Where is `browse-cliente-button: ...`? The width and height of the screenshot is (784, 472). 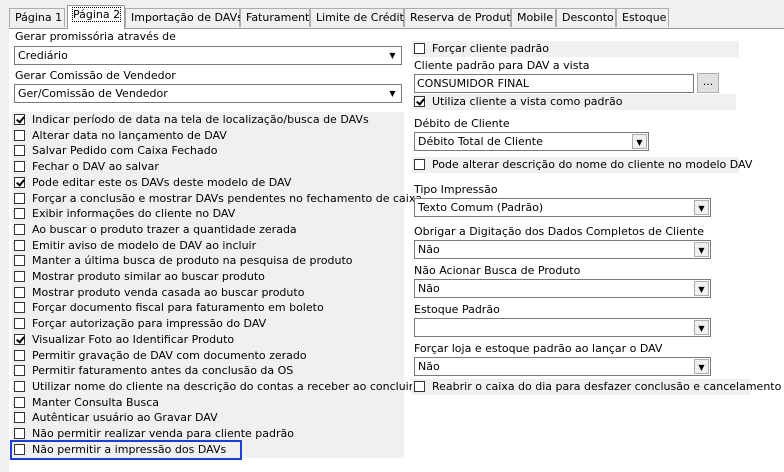 browse-cliente-button: ... is located at coordinates (708, 83).